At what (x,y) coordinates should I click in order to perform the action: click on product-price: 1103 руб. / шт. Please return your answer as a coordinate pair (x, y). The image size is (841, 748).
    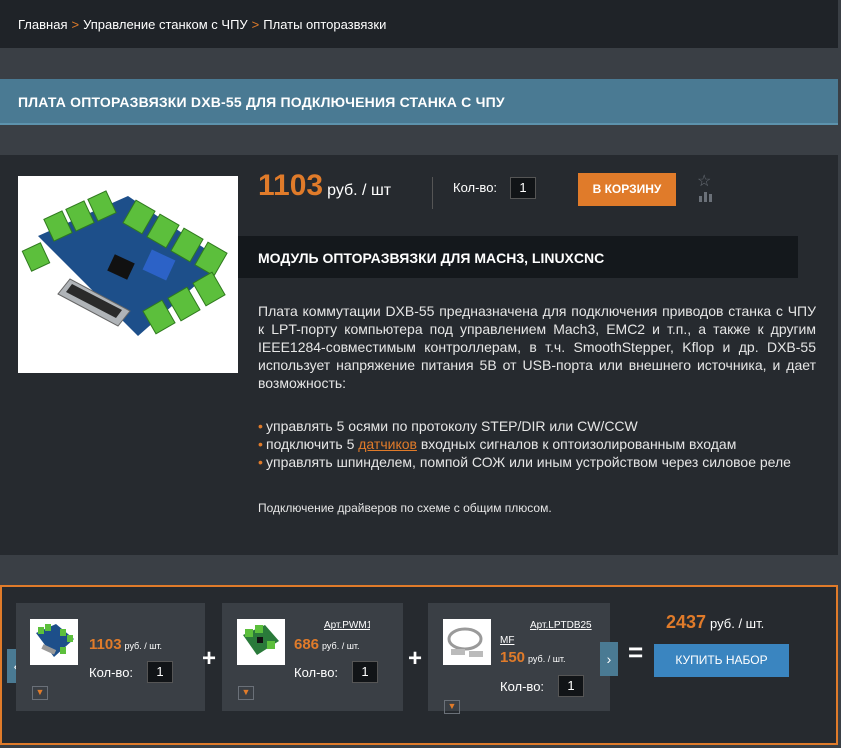
    Looking at the image, I should click on (324, 186).